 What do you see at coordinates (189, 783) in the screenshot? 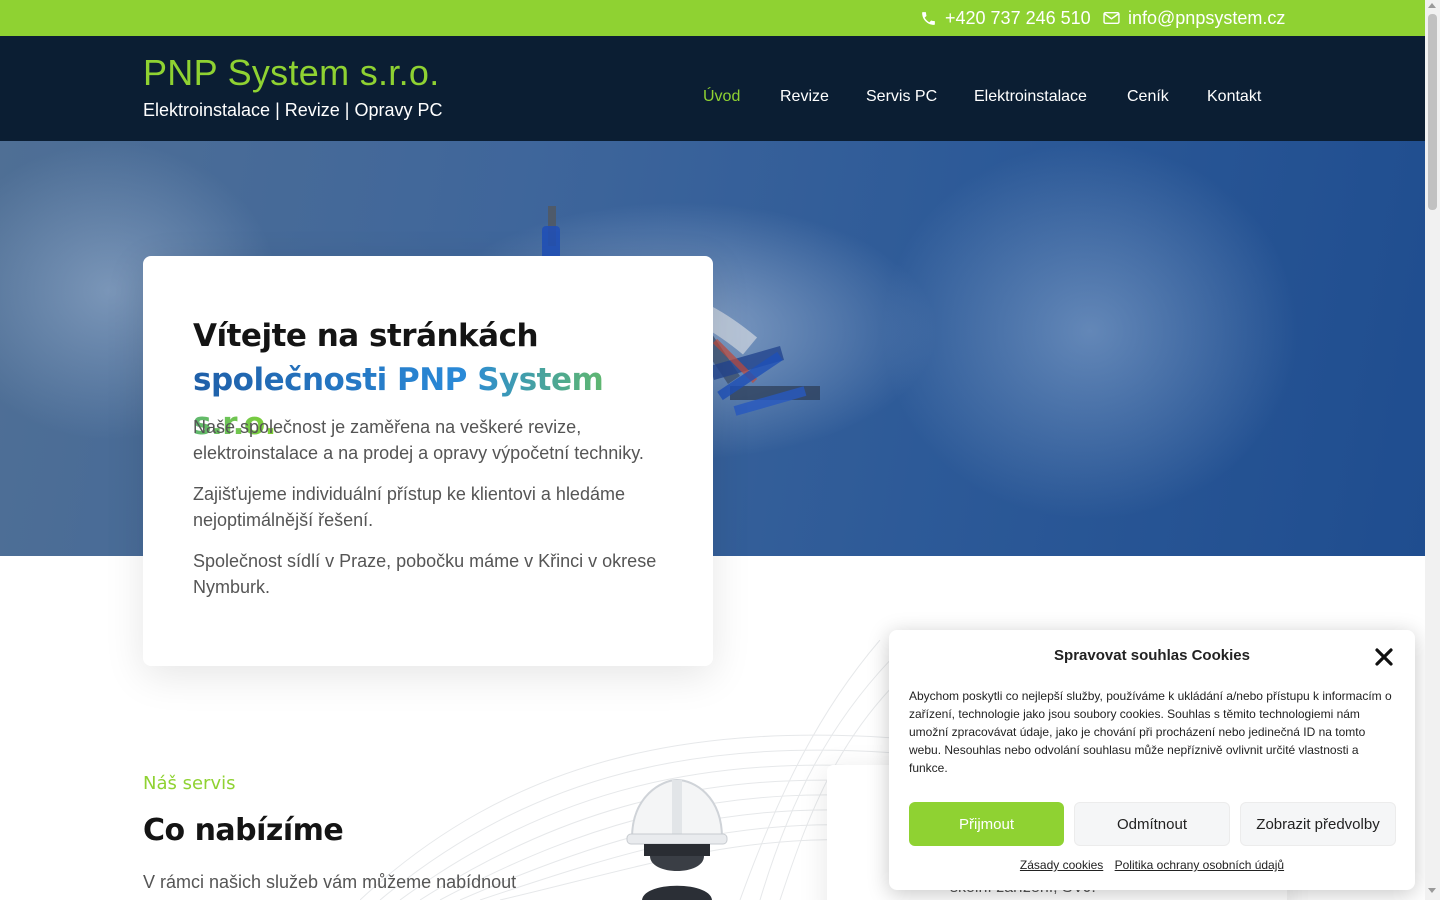
I see `services-label: Náš servis` at bounding box center [189, 783].